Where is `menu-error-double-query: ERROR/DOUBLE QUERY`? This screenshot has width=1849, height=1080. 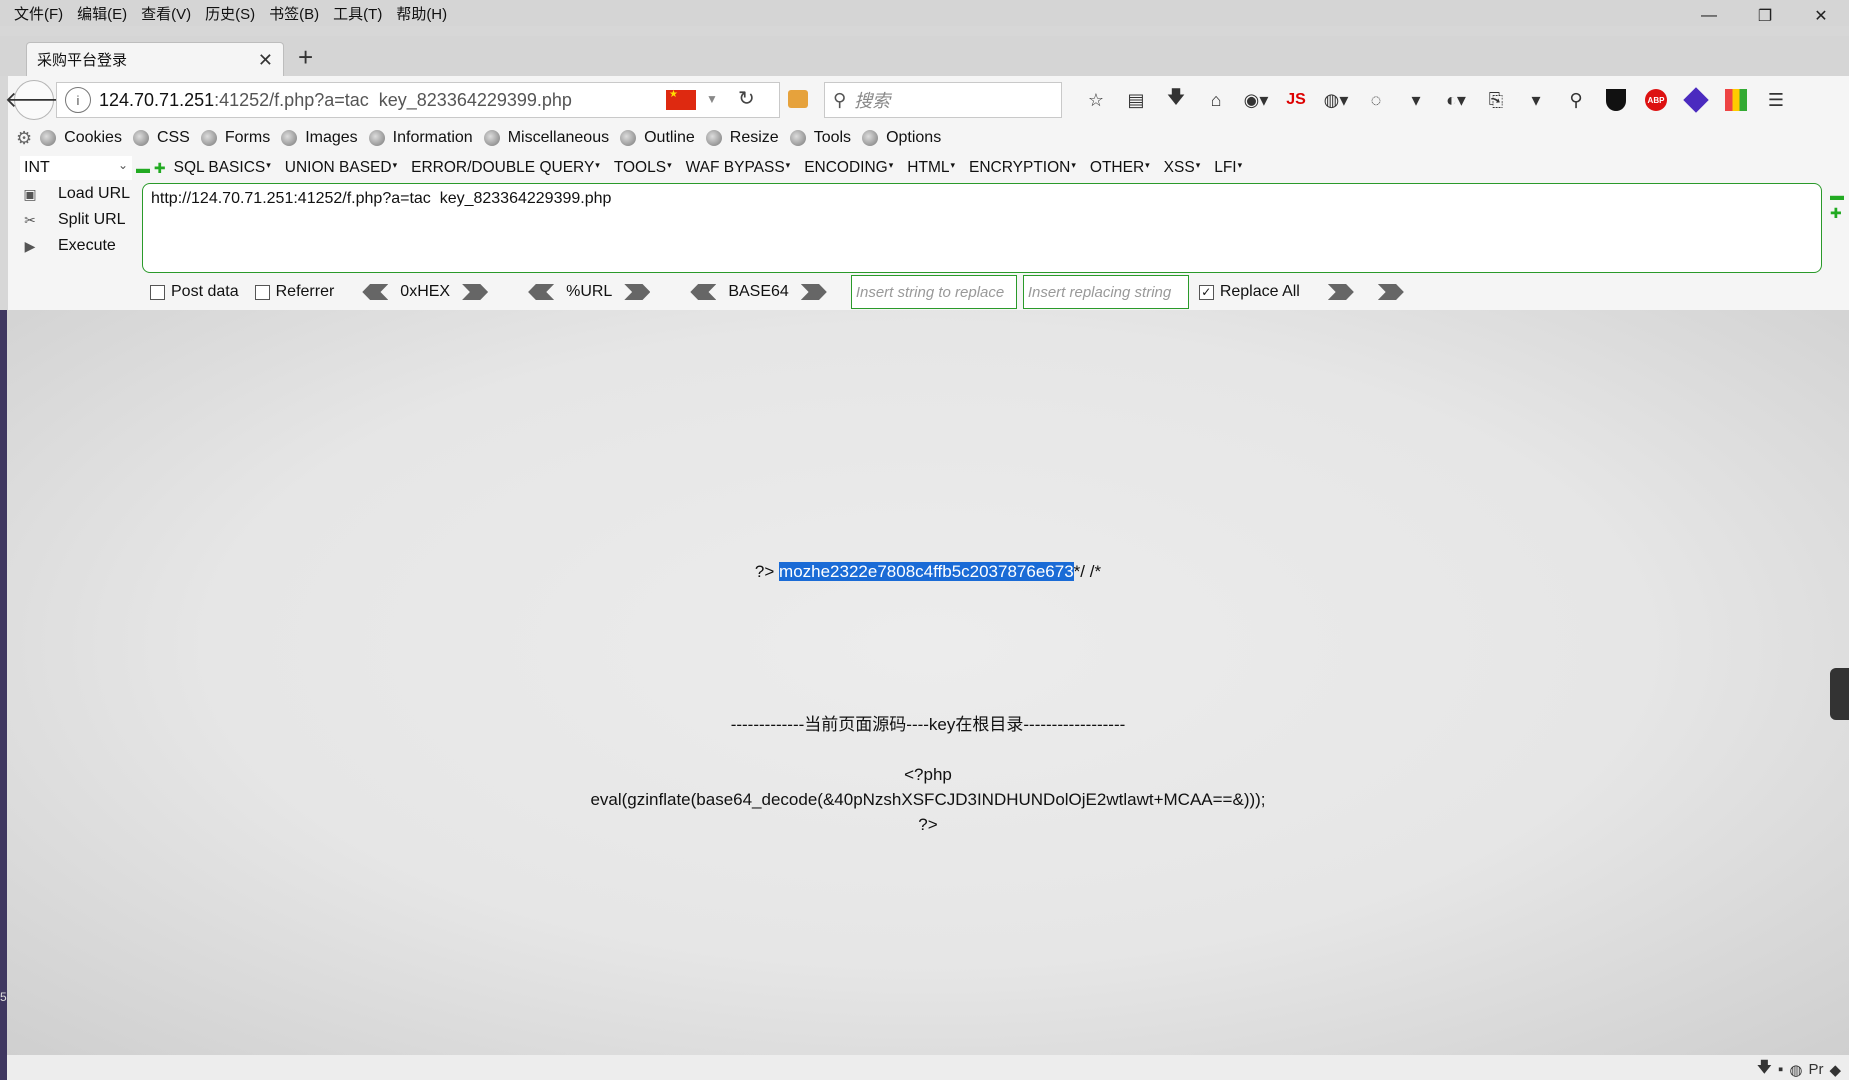
menu-error-double-query: ERROR/DOUBLE QUERY is located at coordinates (505, 168).